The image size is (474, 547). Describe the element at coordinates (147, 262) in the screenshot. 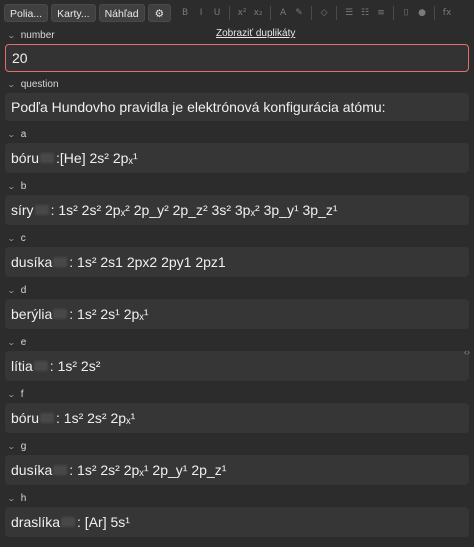

I see `electron-configuration: : 1s² 2s1 2px2 2py1 2pz1` at that location.